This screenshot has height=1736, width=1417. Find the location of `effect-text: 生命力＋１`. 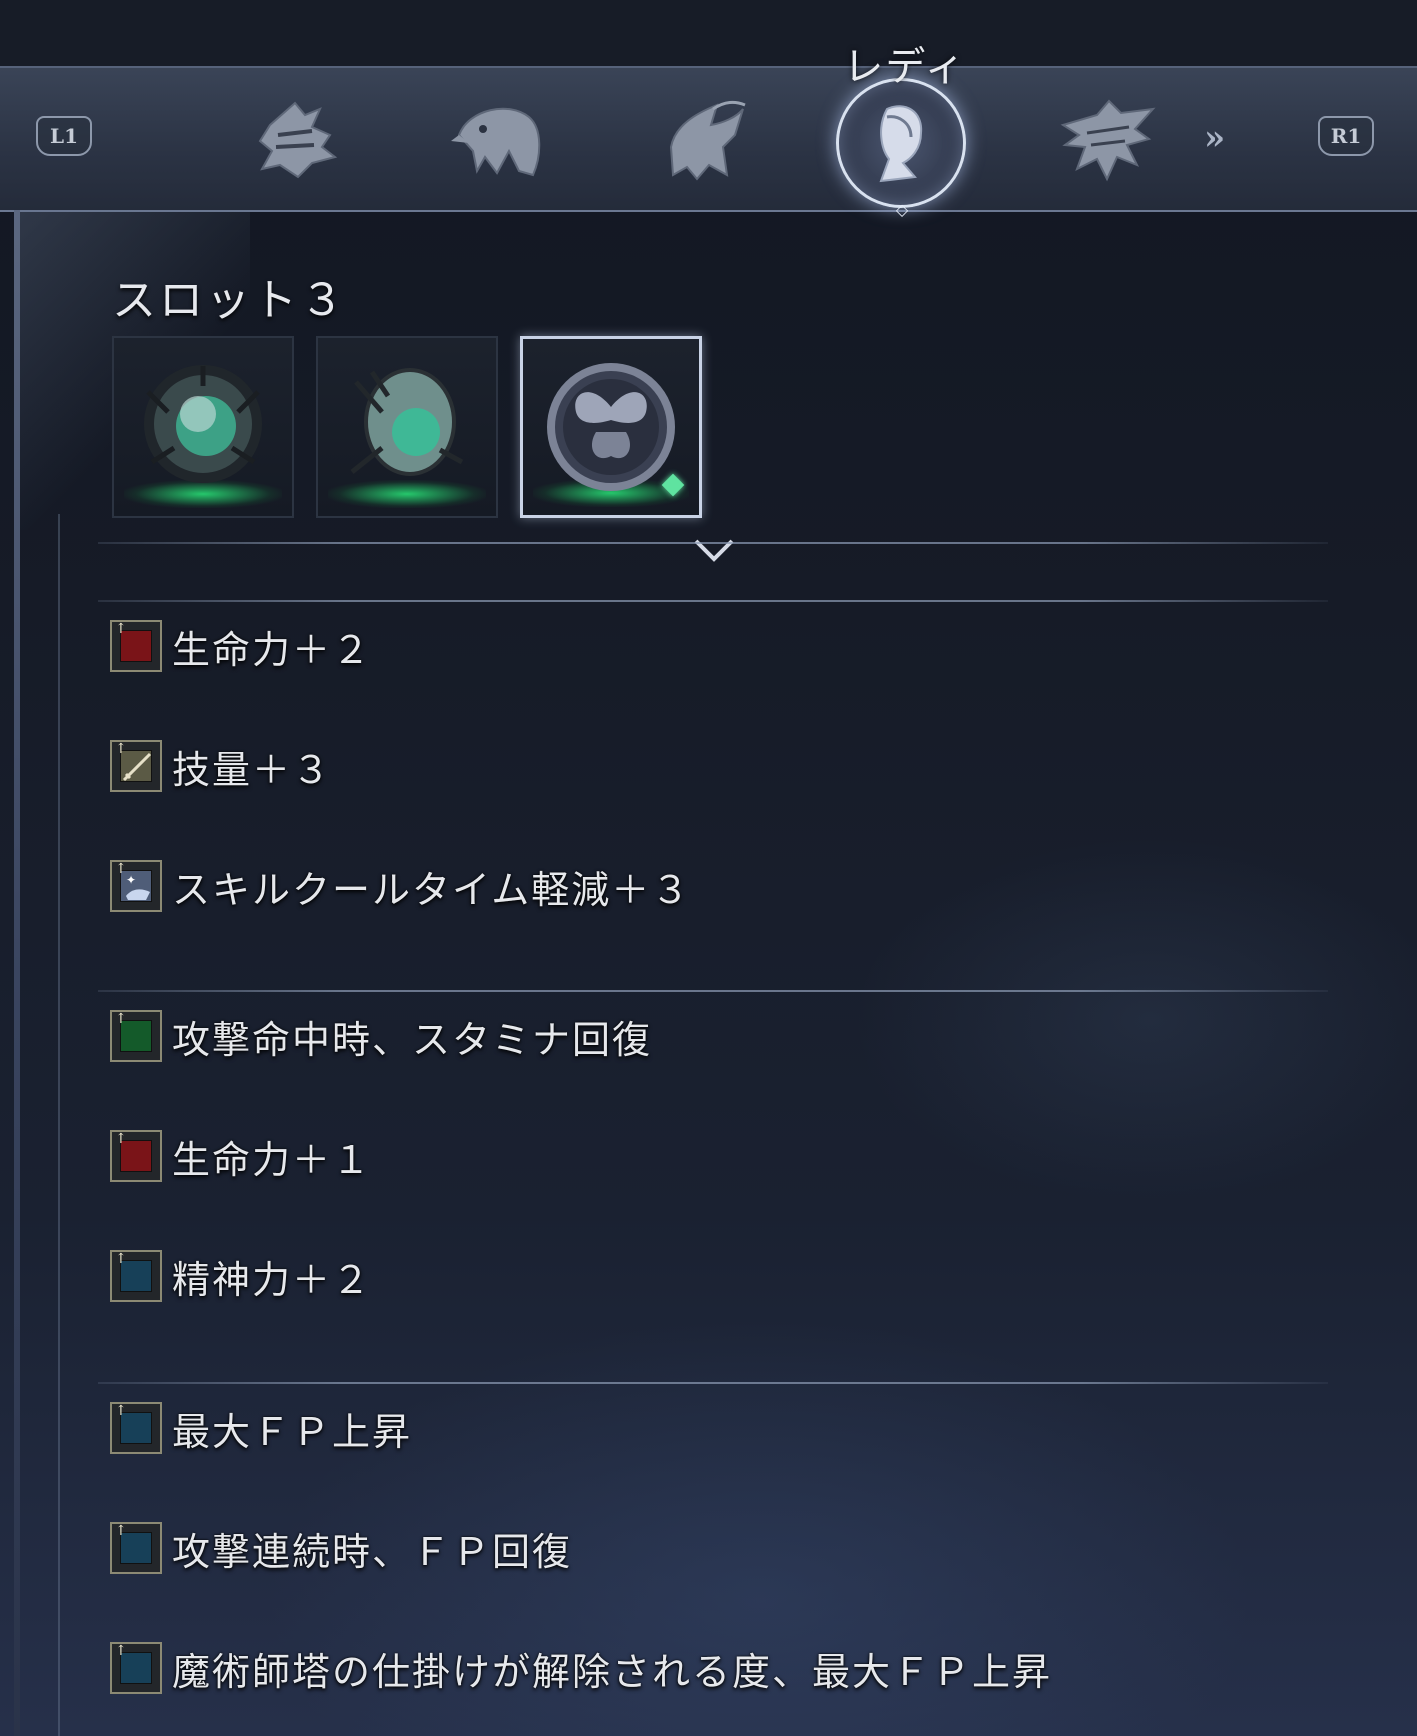

effect-text: 生命力＋１ is located at coordinates (272, 1159).